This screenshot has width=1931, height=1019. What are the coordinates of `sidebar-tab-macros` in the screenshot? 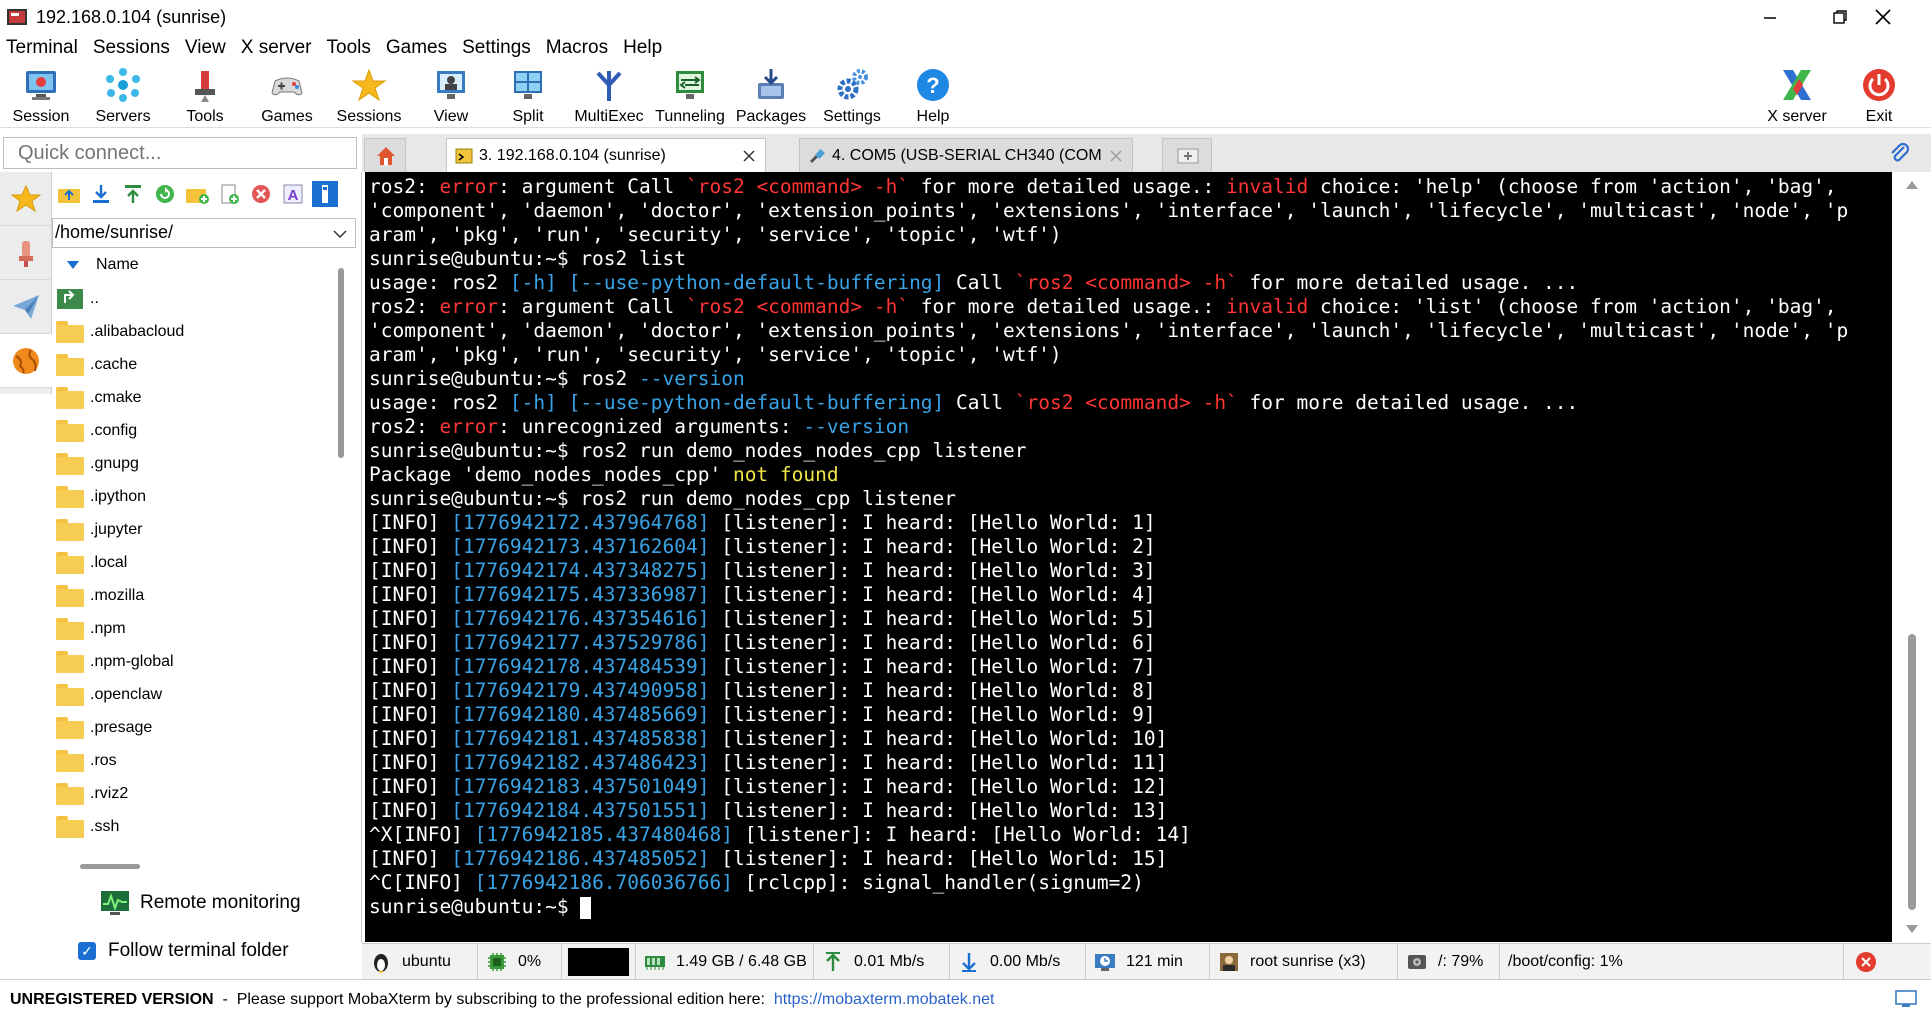 It's located at (26, 307).